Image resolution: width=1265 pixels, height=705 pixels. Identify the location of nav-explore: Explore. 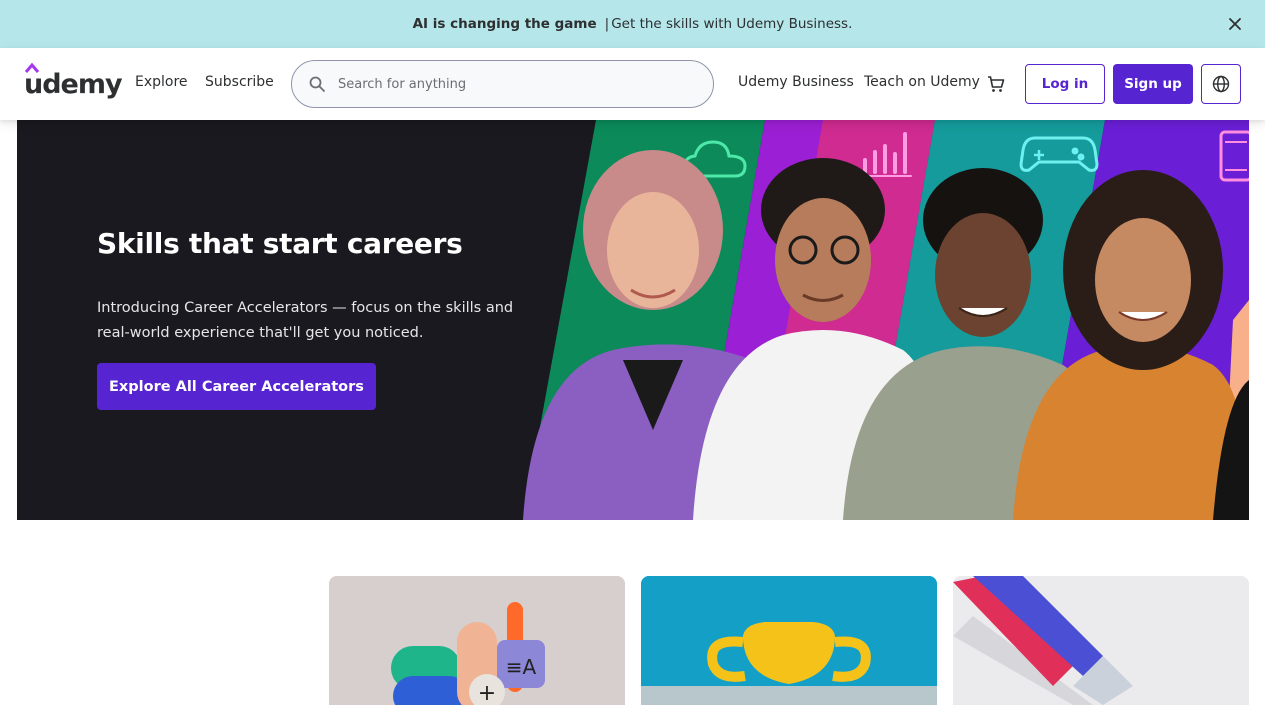
(161, 82).